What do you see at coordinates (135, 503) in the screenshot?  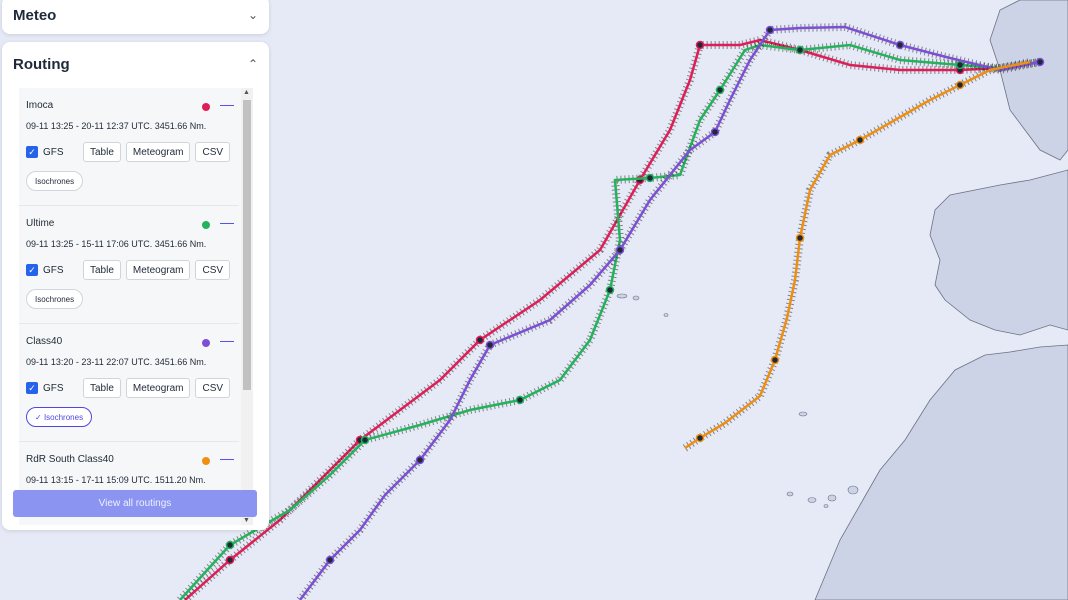 I see `view-all-routings-button: View all routings` at bounding box center [135, 503].